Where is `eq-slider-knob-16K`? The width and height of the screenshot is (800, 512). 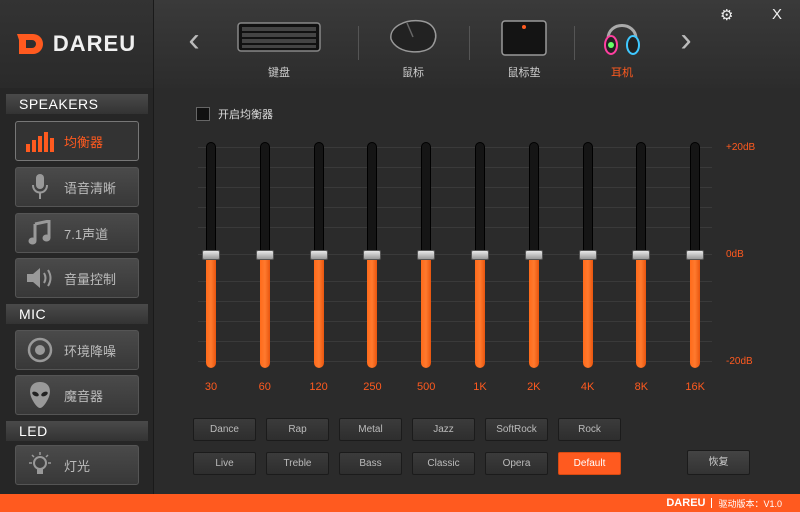 eq-slider-knob-16K is located at coordinates (695, 255).